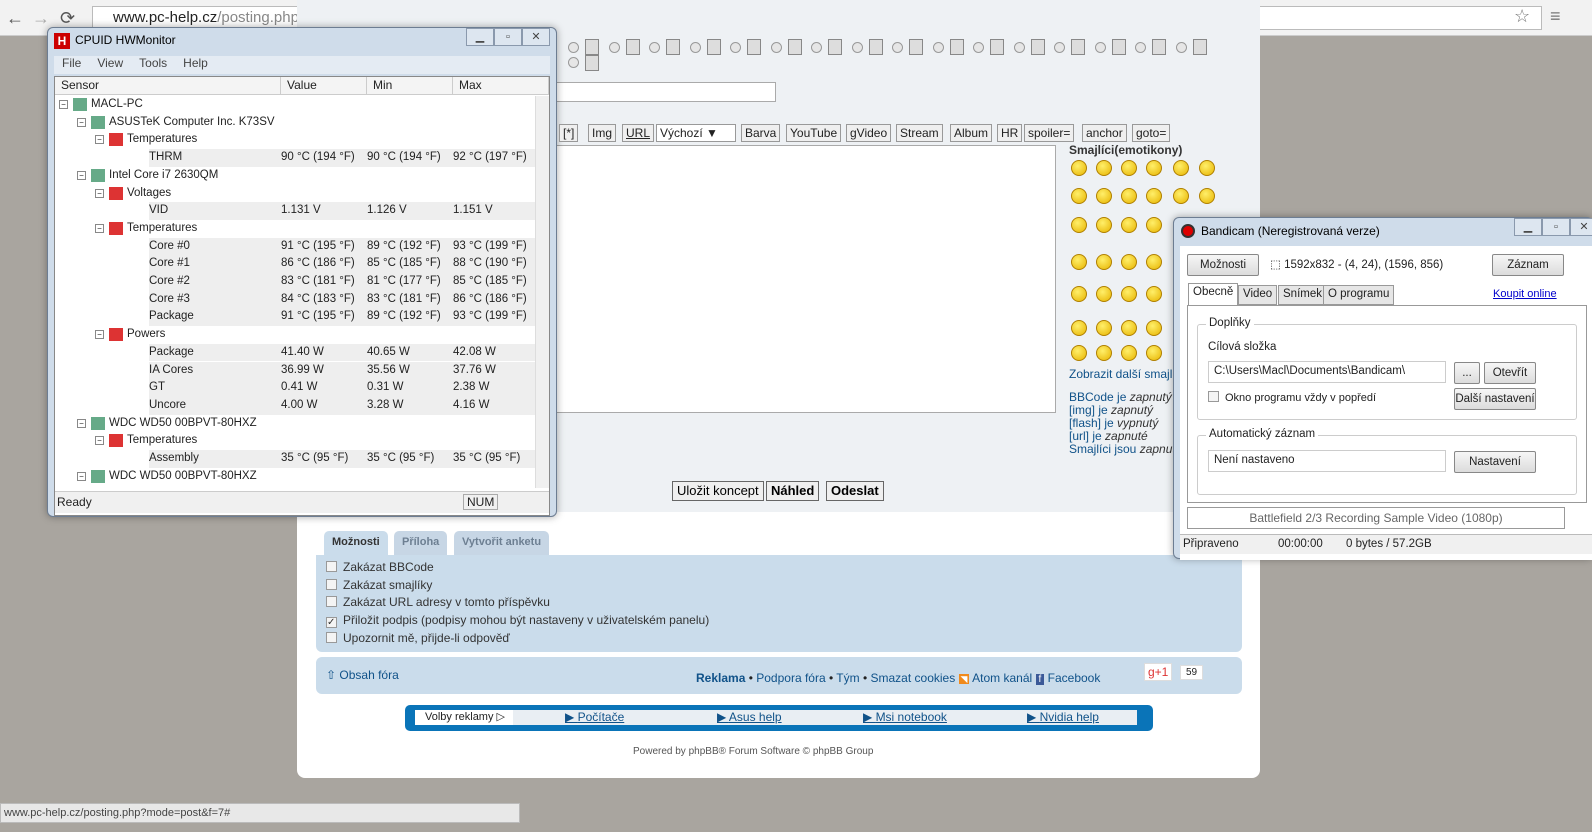 This screenshot has width=1592, height=832. Describe the element at coordinates (464, 717) in the screenshot. I see `ad-options: Volby reklamy ▷` at that location.